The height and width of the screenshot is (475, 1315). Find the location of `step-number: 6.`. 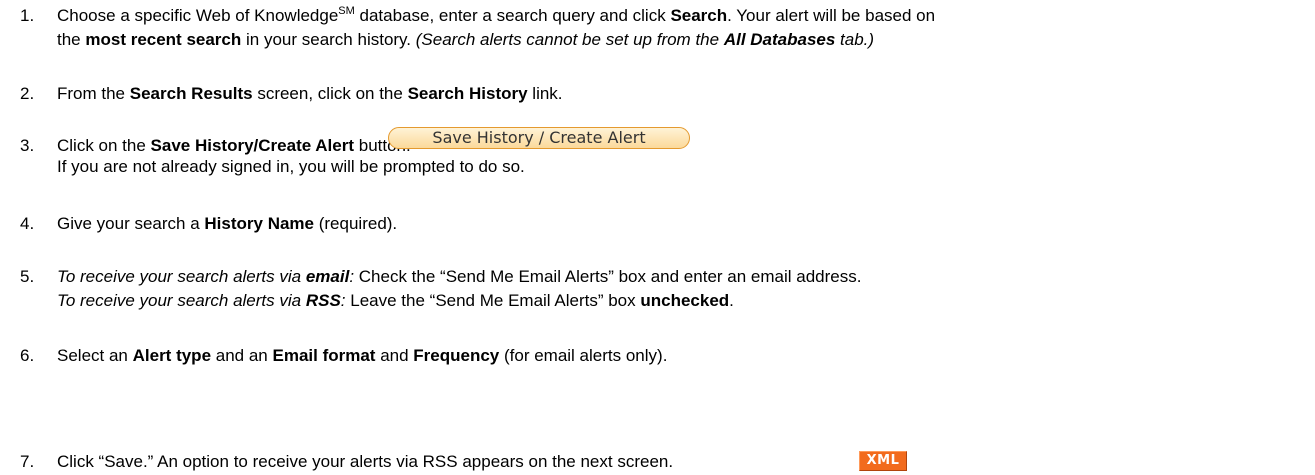

step-number: 6. is located at coordinates (27, 355).